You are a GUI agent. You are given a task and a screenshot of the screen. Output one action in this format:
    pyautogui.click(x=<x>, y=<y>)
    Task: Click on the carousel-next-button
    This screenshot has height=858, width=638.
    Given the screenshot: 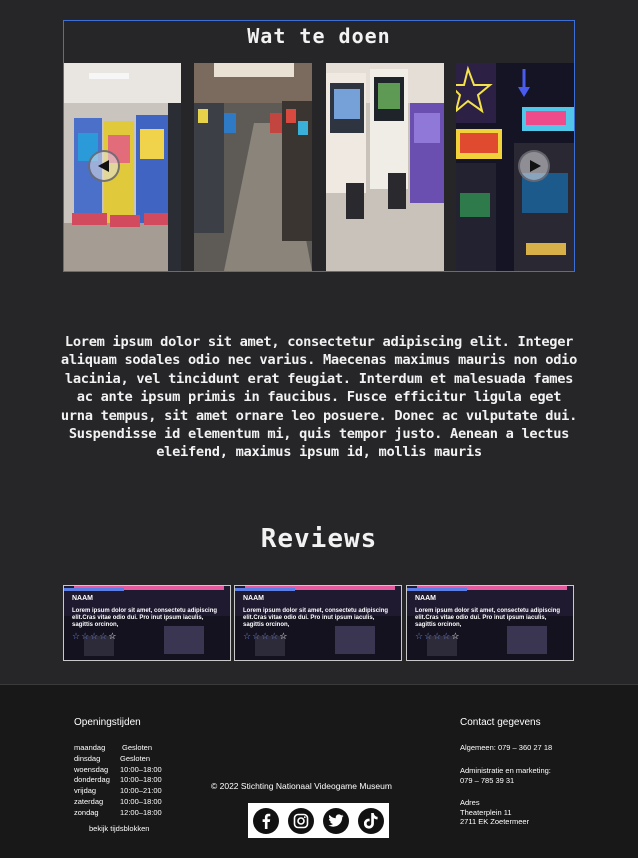 What is the action you would take?
    pyautogui.click(x=534, y=166)
    